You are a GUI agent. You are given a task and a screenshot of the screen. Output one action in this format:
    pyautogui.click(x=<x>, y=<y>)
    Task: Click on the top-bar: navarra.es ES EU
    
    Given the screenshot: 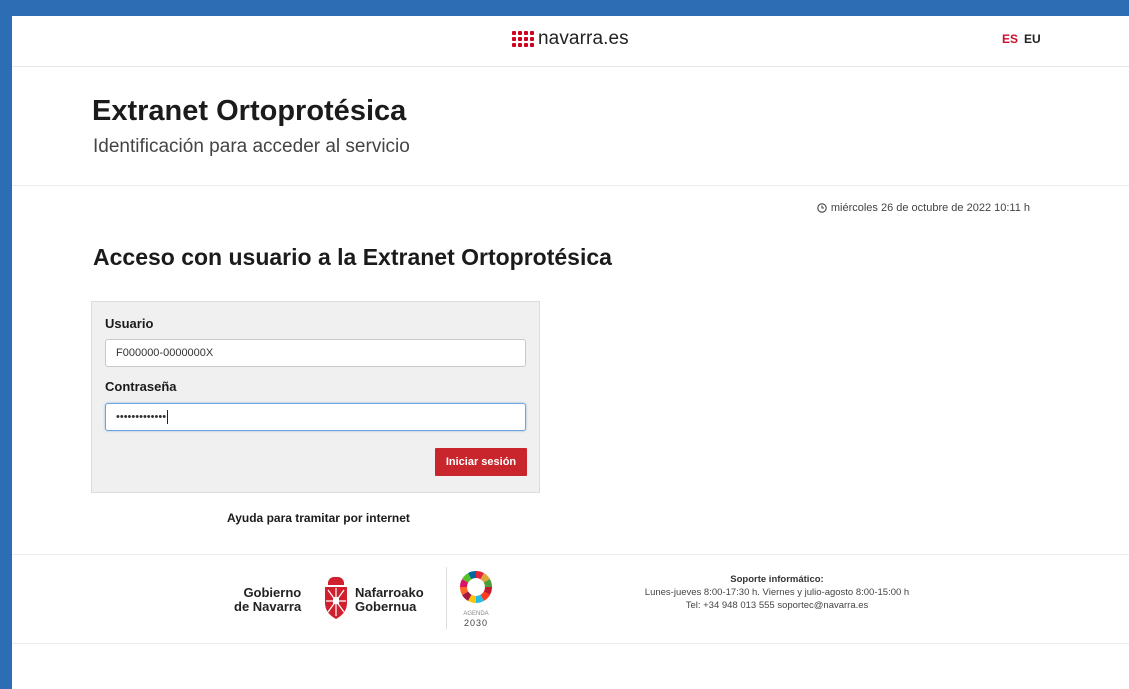 What is the action you would take?
    pyautogui.click(x=570, y=41)
    